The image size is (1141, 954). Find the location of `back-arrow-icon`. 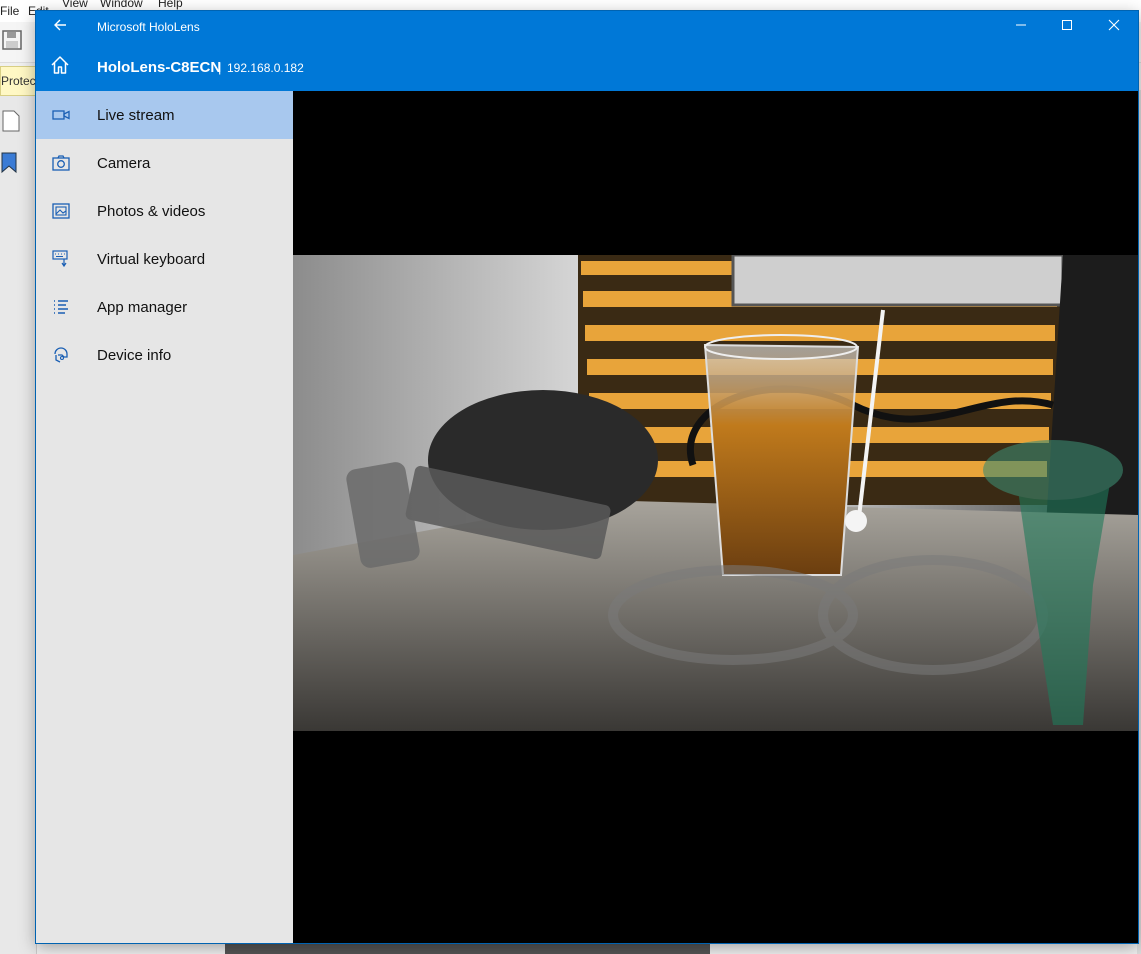

back-arrow-icon is located at coordinates (60, 27).